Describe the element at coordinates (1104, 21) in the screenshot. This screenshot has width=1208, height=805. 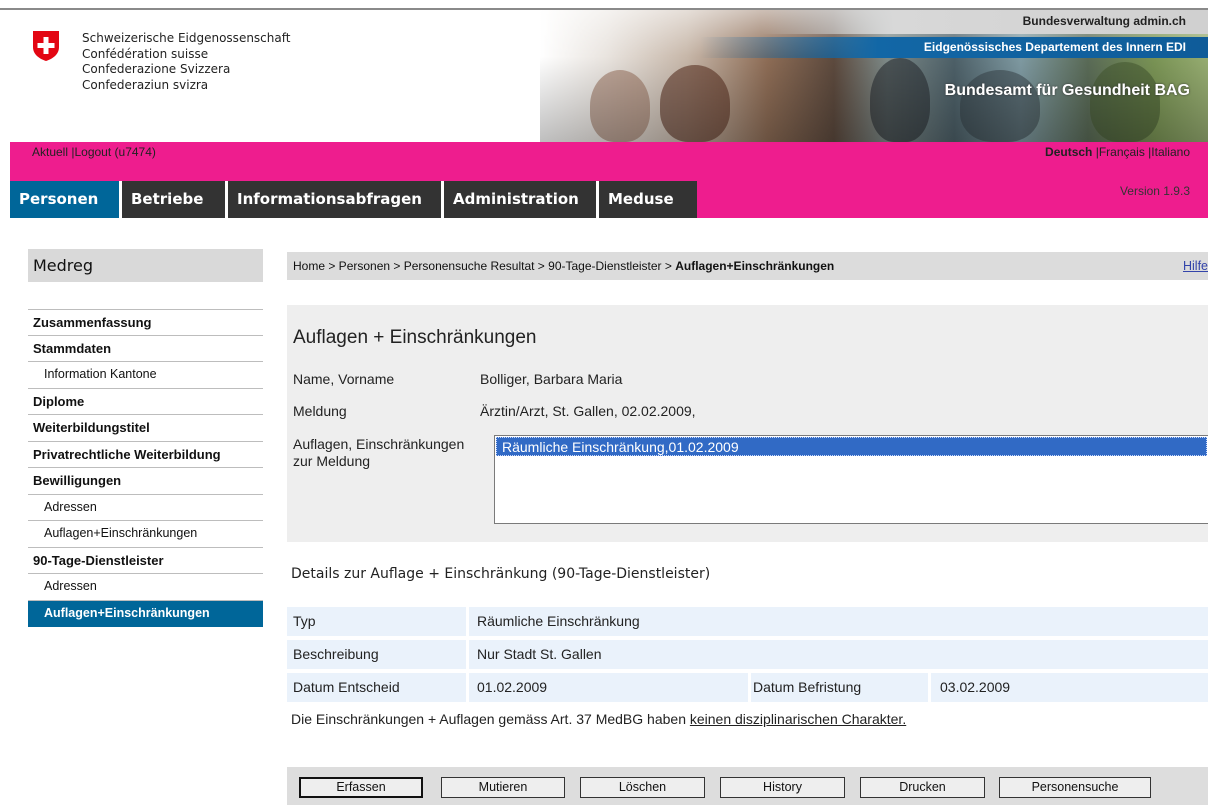
I see `admin-ch-link: Bundesverwaltung admin.ch` at that location.